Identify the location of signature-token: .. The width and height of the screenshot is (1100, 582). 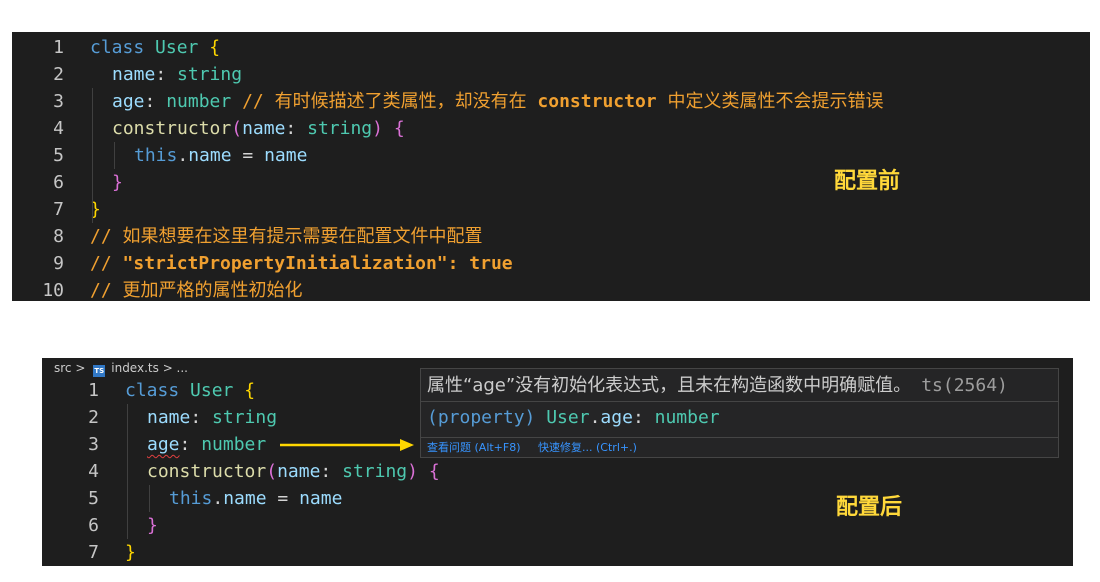
(595, 417).